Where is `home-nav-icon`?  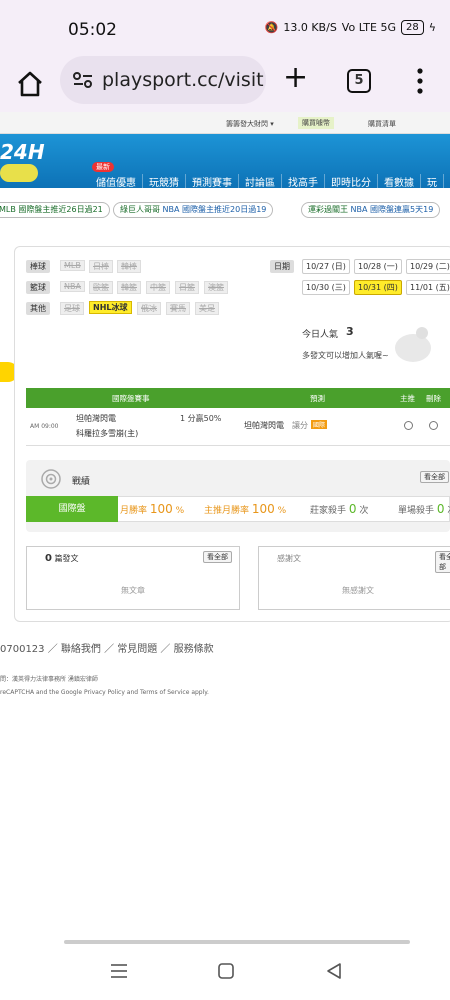
home-nav-icon is located at coordinates (226, 971).